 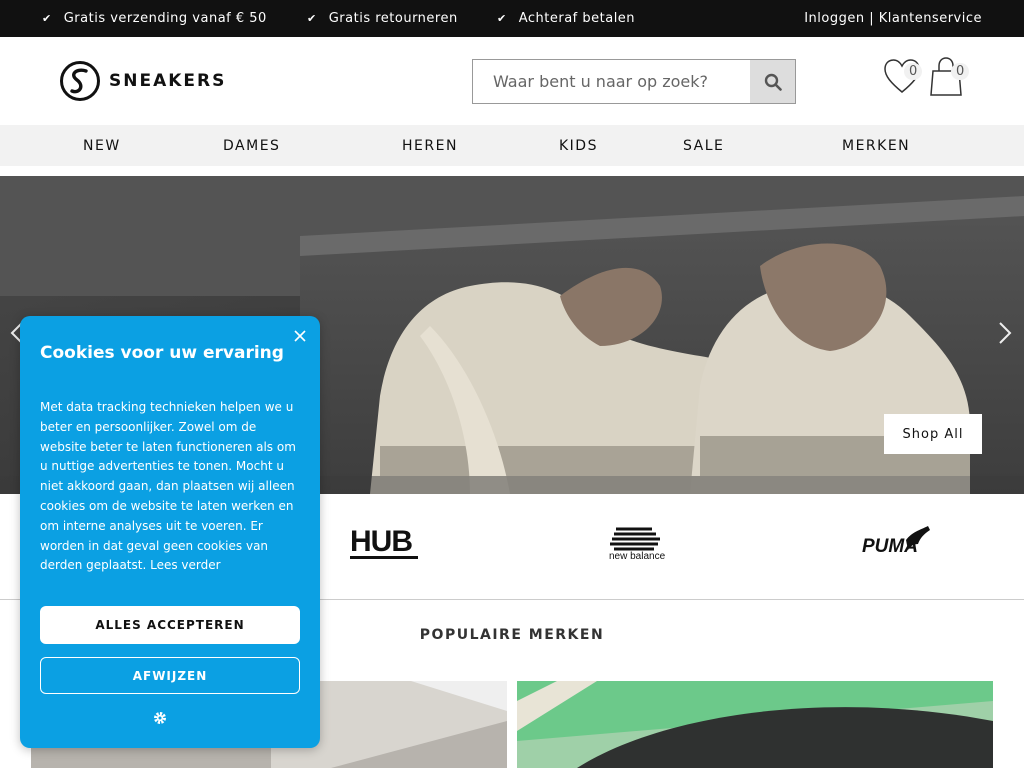 I want to click on brand-newbalance-text: new balance, so click(x=637, y=556).